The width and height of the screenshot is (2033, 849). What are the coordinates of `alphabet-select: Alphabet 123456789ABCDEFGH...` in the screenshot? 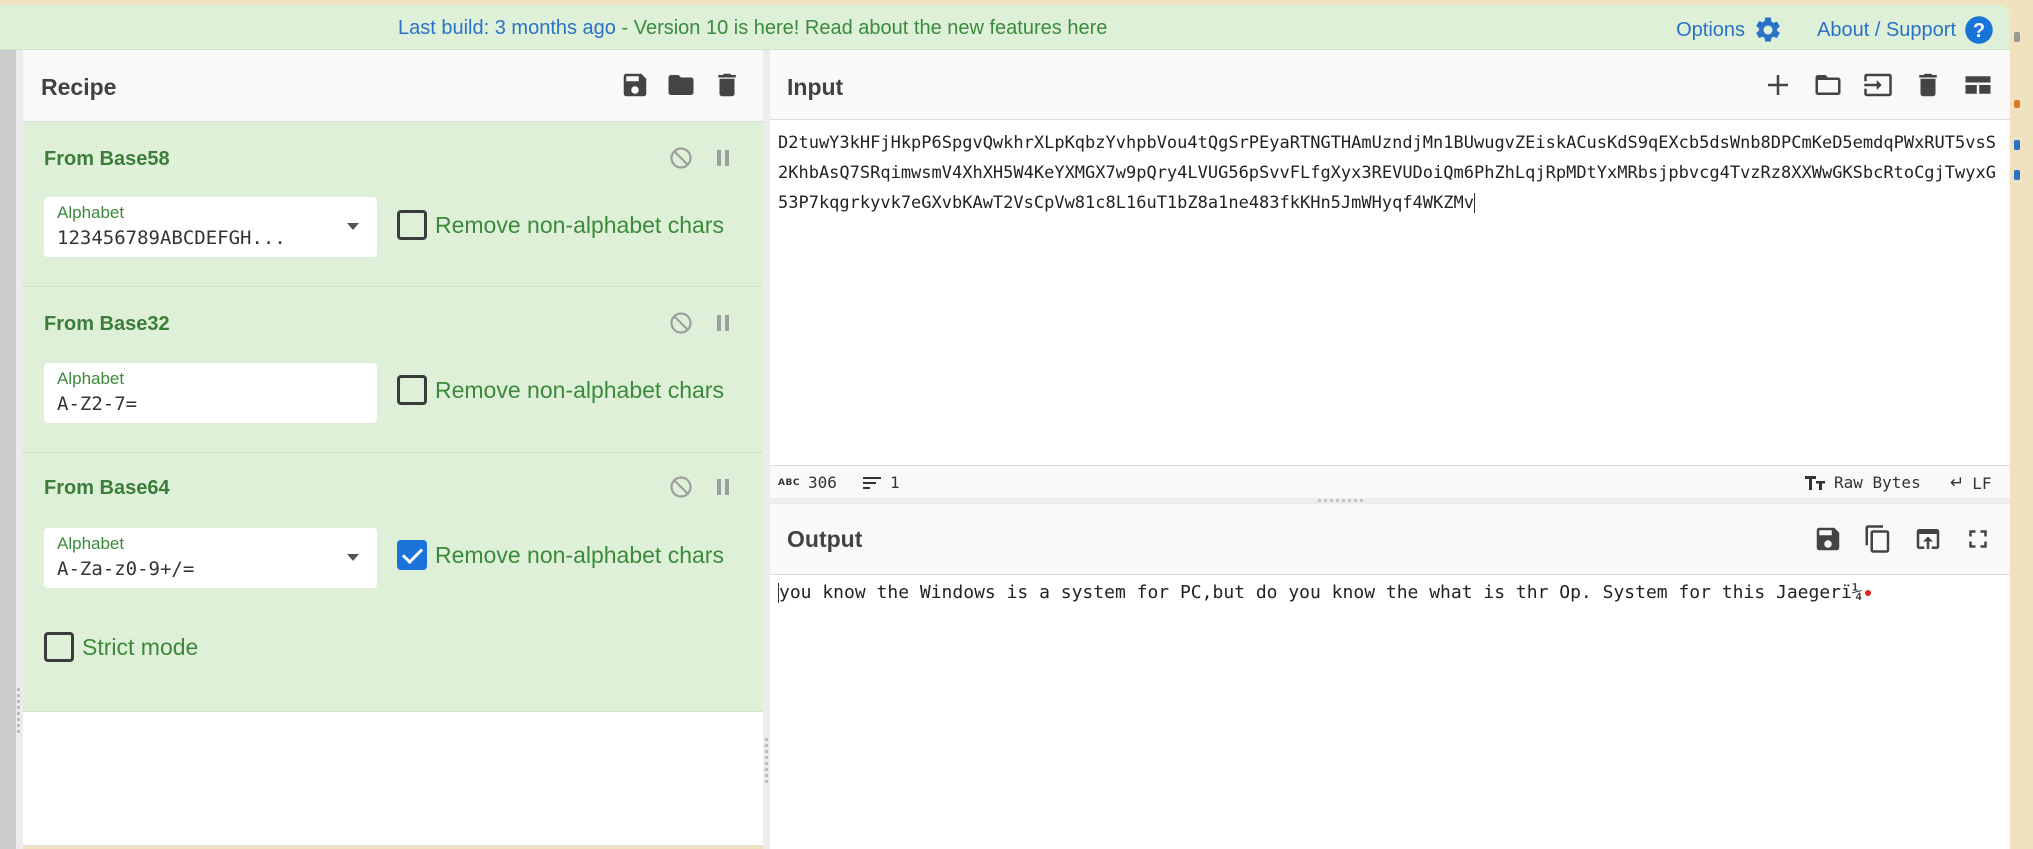 It's located at (210, 227).